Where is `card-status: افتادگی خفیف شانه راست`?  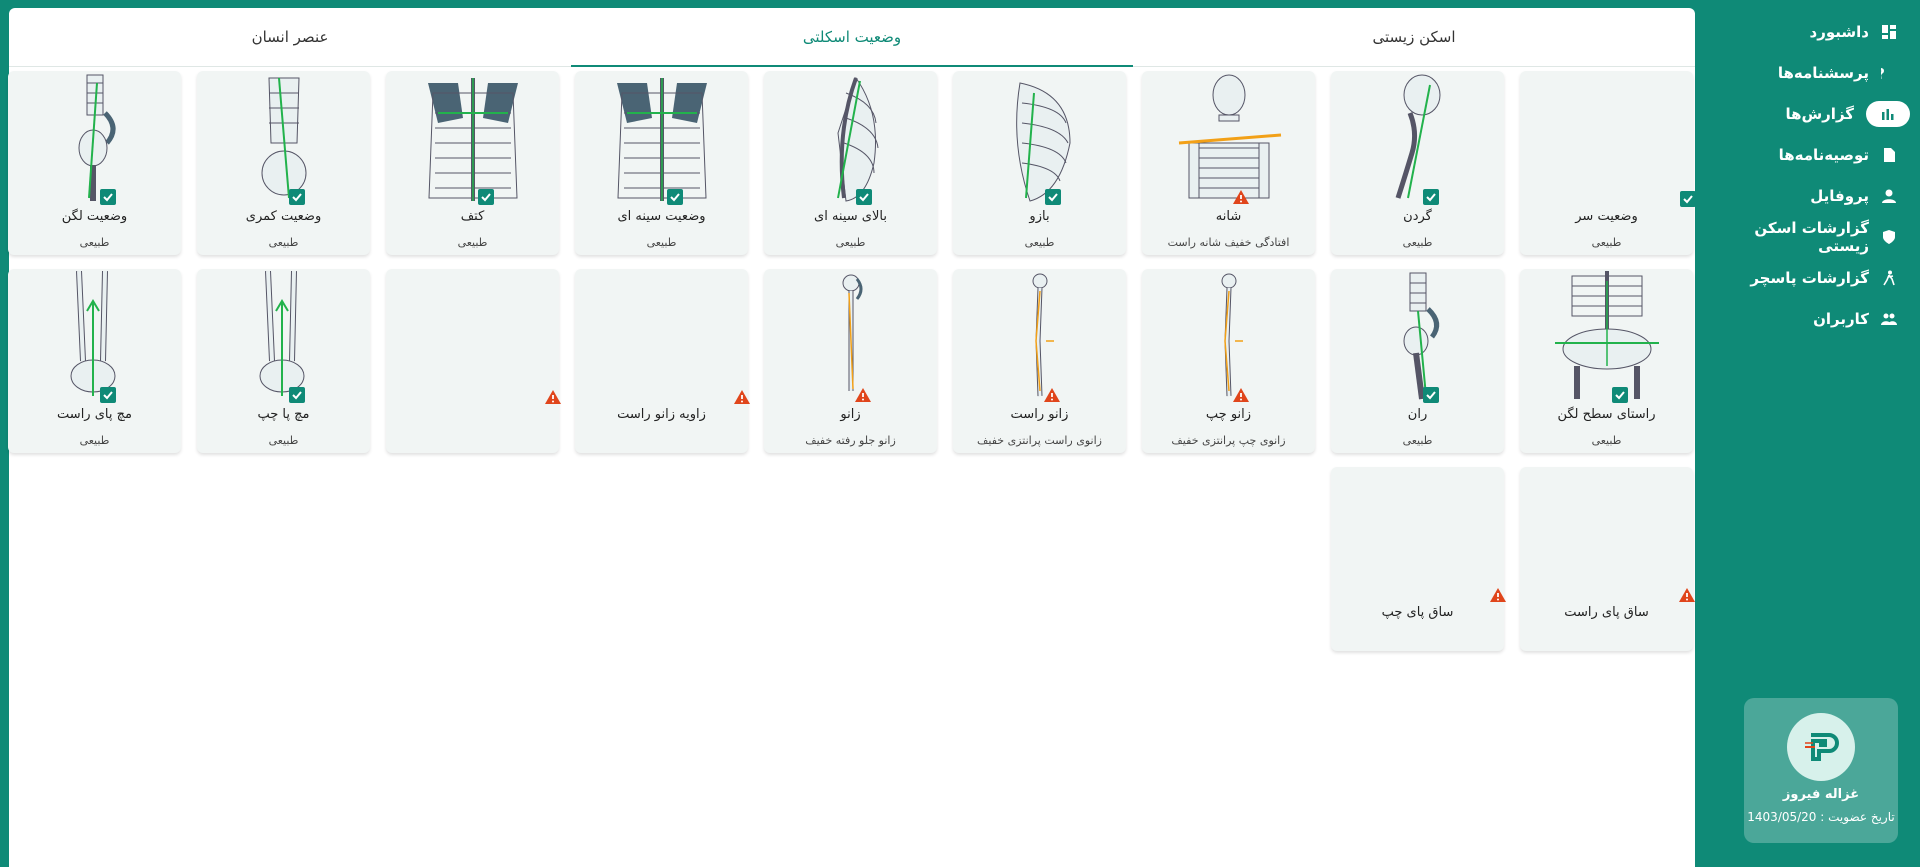
card-status: افتادگی خفیف شانه راست is located at coordinates (1228, 242).